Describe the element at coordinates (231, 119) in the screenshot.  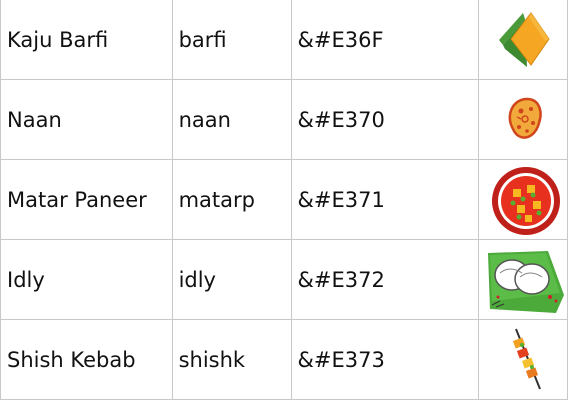
I see `glyph-code: naan` at that location.